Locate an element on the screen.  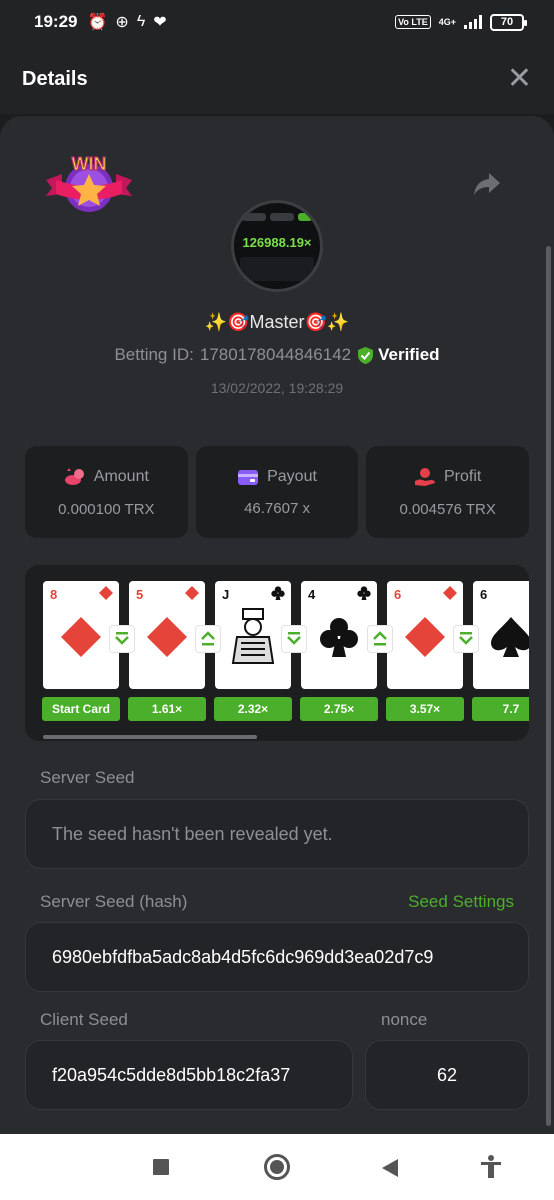
vertical-scrollbar is located at coordinates (548, 686).